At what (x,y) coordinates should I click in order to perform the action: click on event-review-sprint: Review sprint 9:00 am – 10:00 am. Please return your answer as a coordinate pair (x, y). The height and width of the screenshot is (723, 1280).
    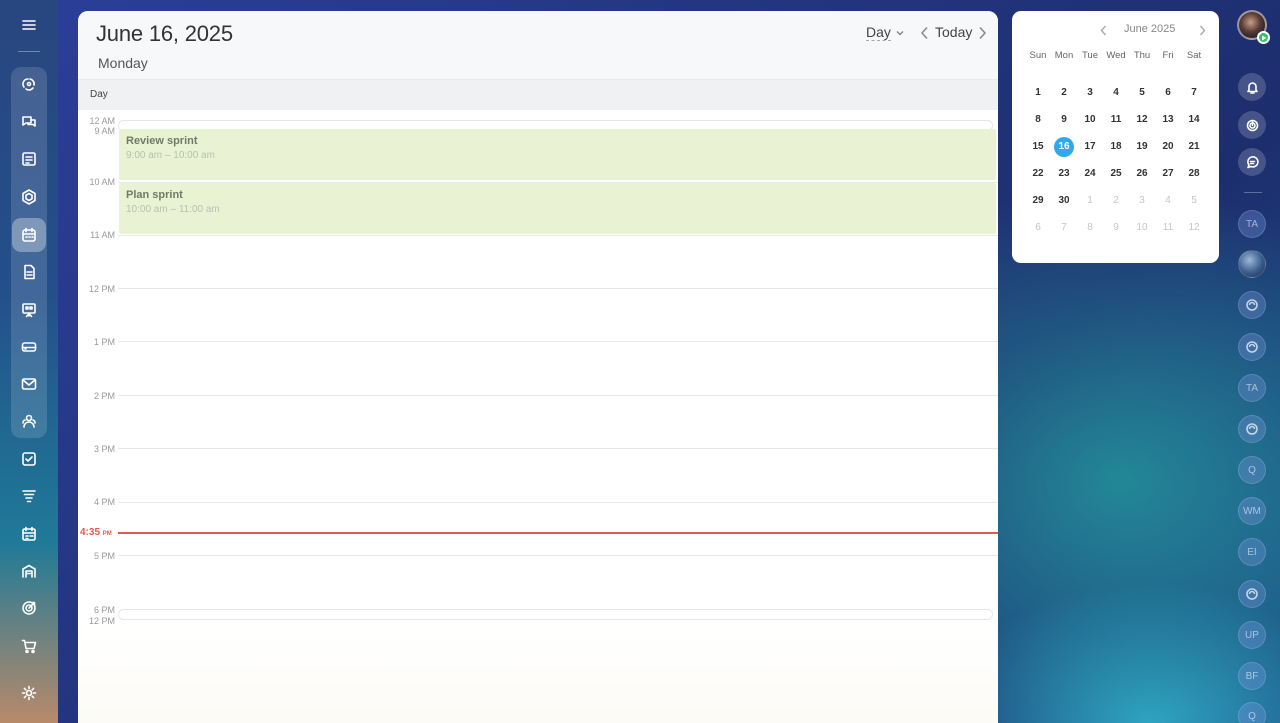
    Looking at the image, I should click on (557, 154).